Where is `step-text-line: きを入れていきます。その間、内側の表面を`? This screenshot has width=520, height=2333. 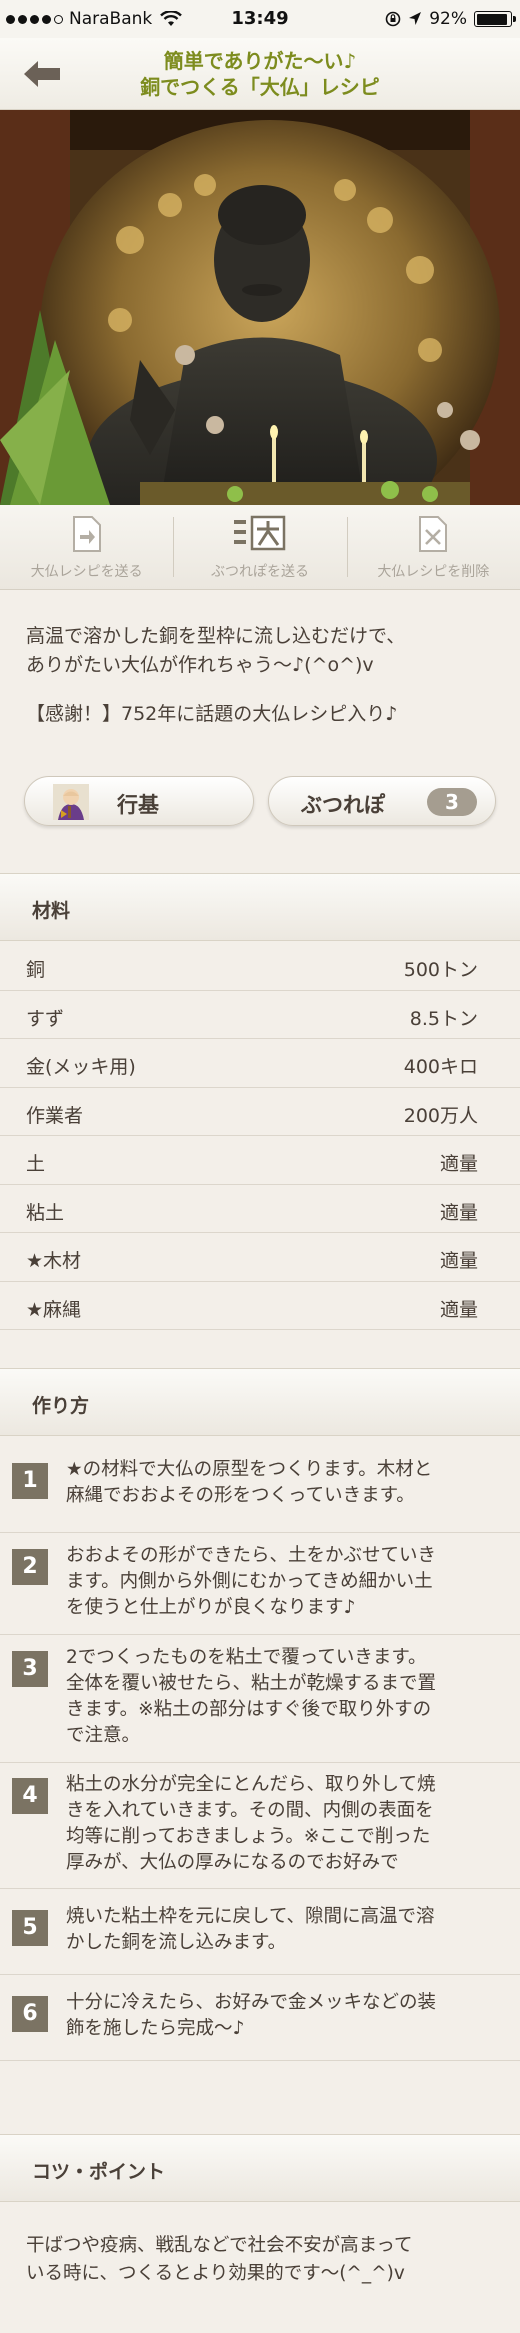
step-text-line: きを入れていきます。その間、内側の表面を is located at coordinates (250, 1810).